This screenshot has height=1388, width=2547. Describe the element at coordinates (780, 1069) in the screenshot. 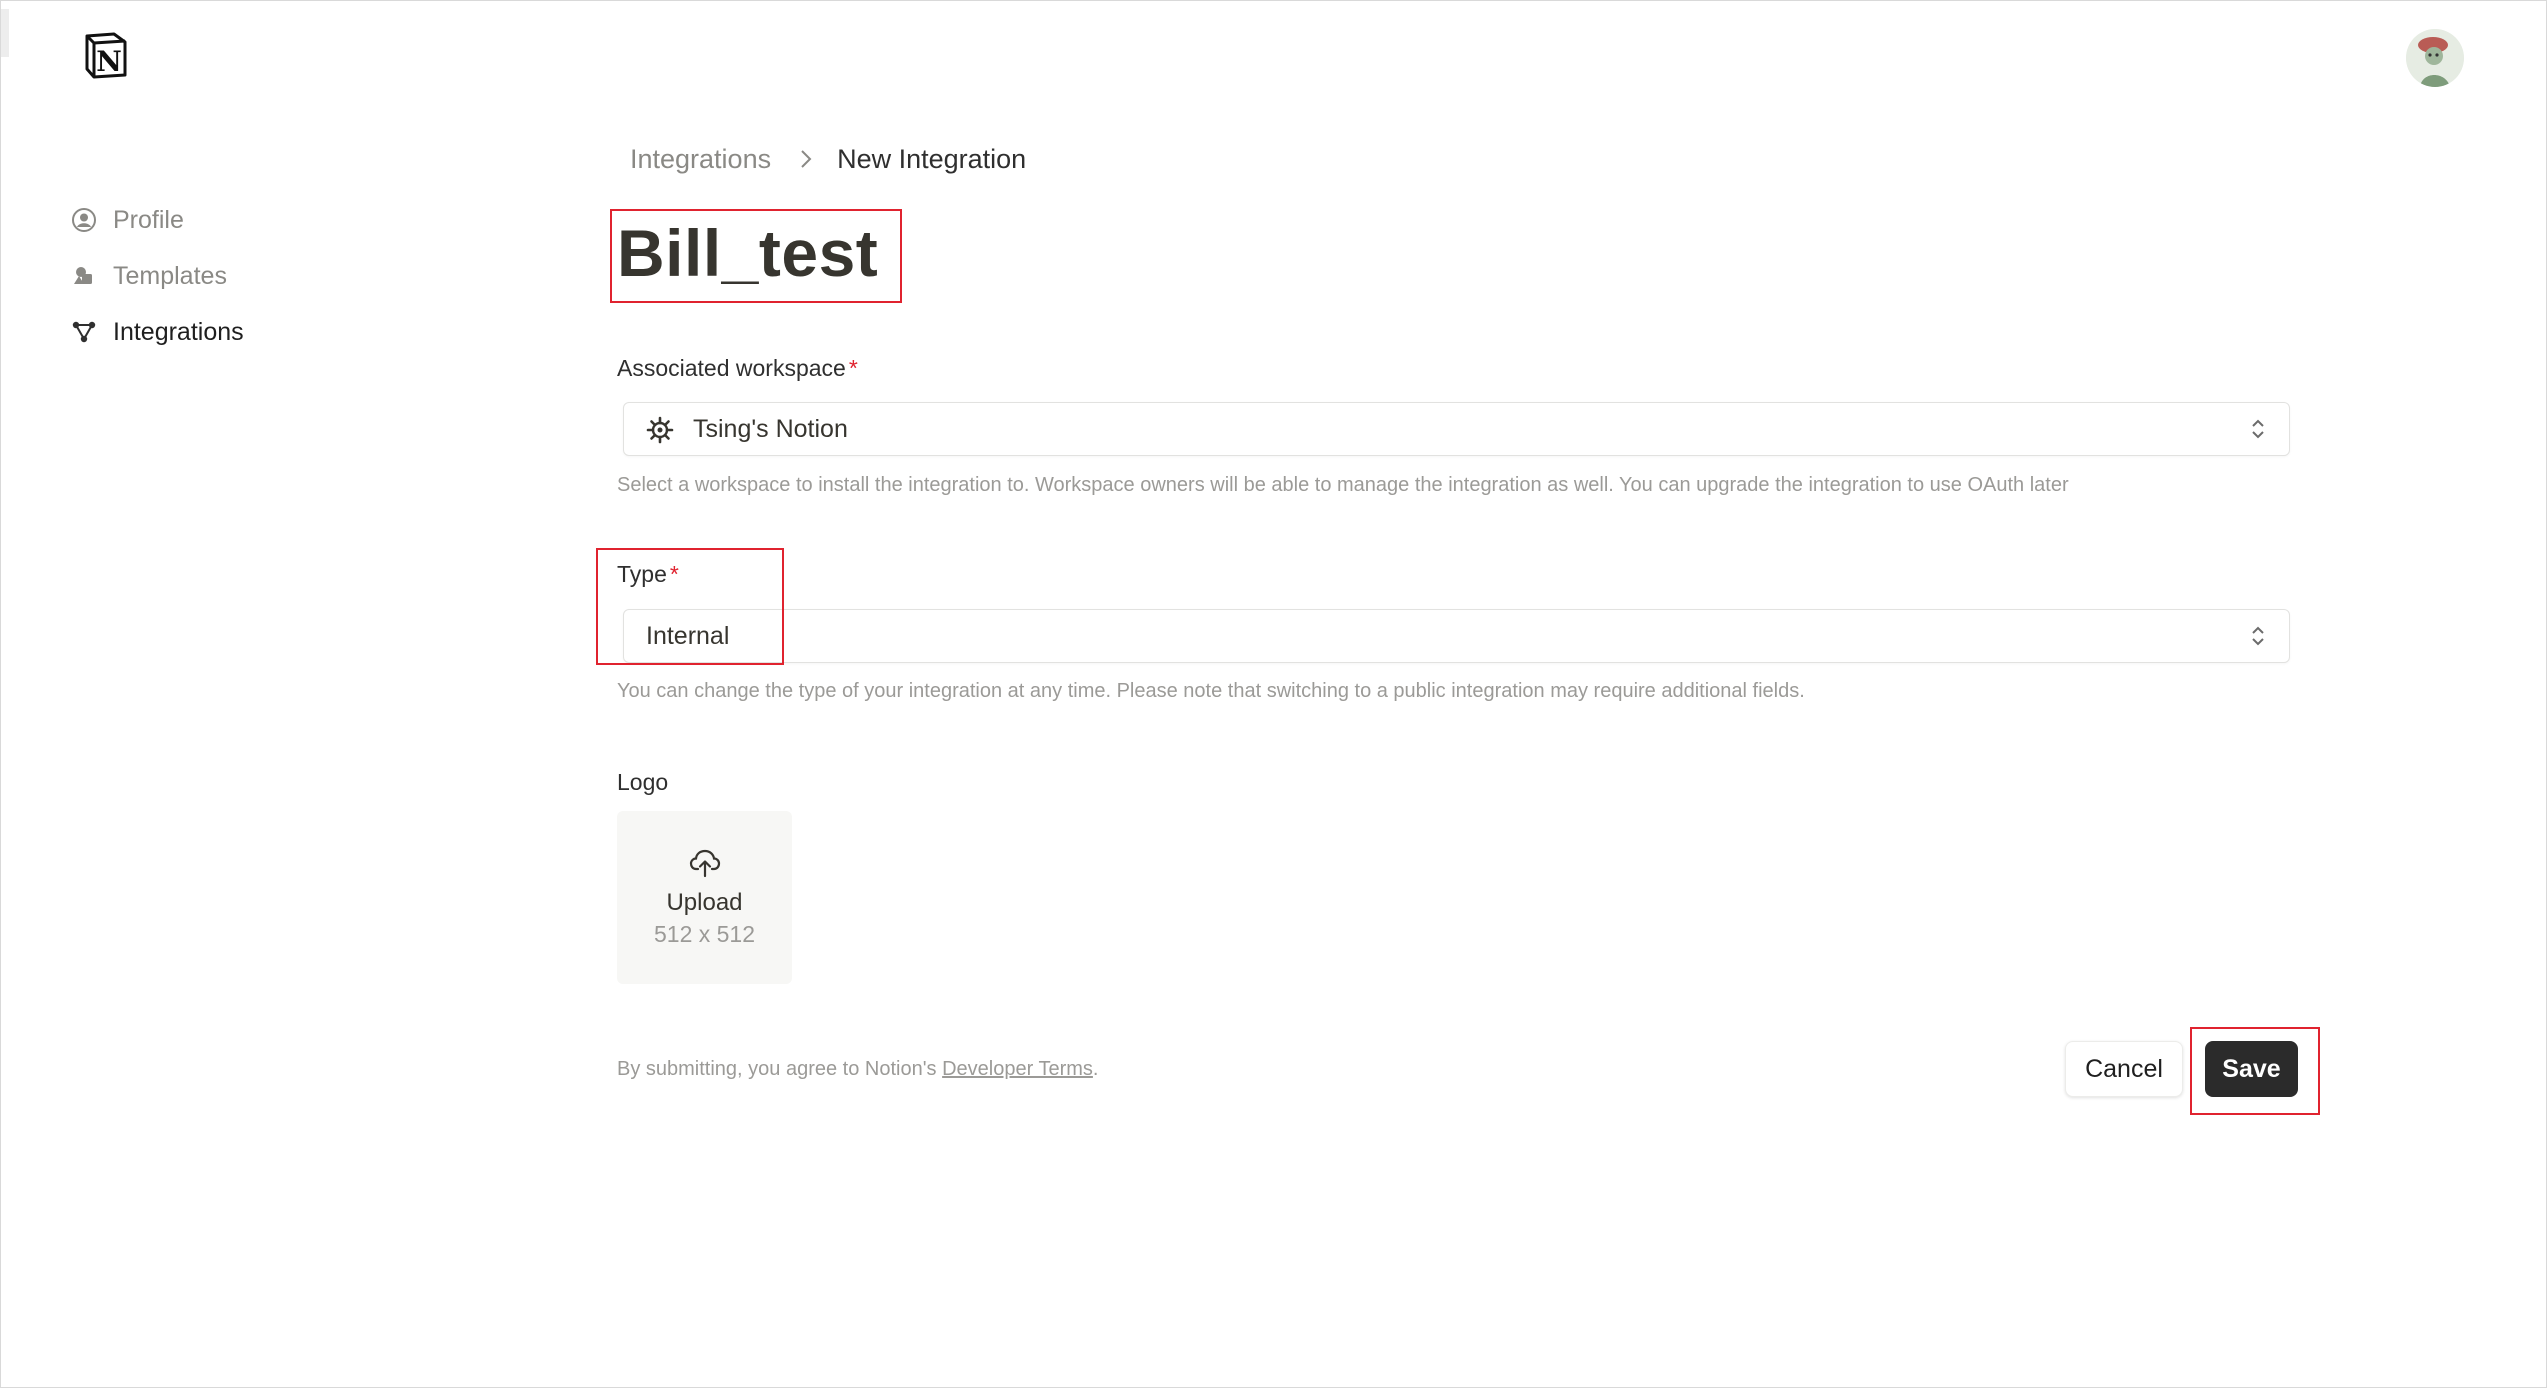

I see `terms-prefix: By submitting, you agree to Notion's` at that location.